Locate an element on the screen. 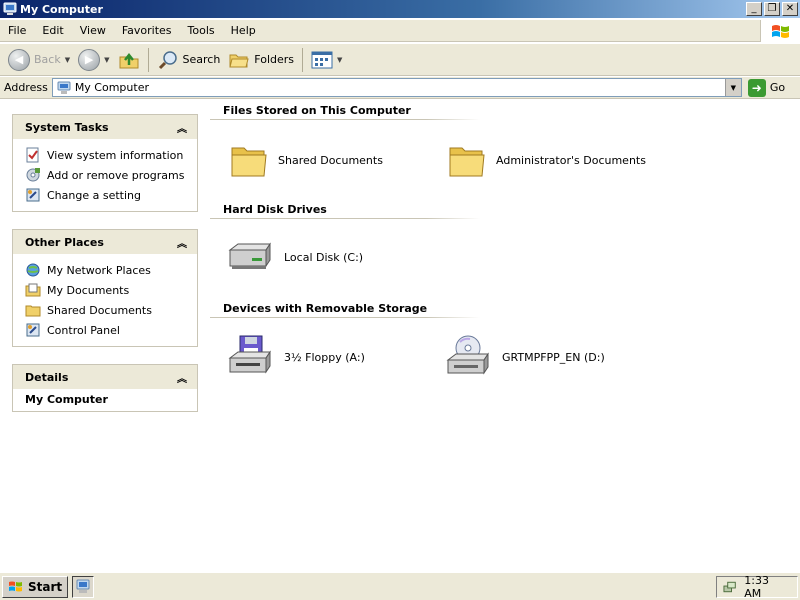 The image size is (800, 600). up-folder-button is located at coordinates (129, 60).